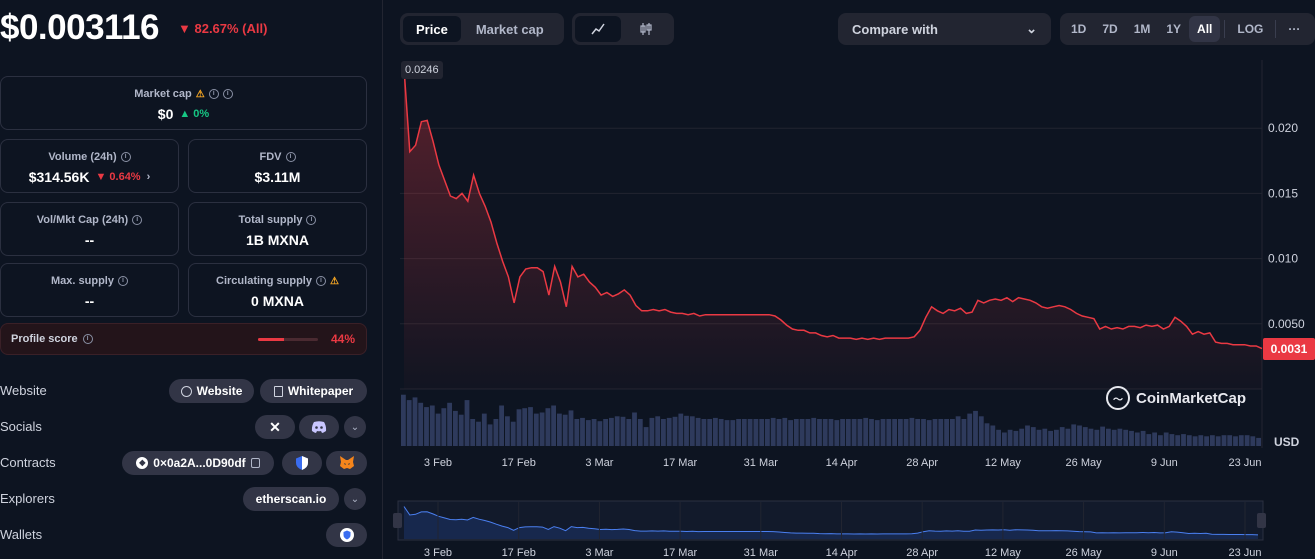 The width and height of the screenshot is (1315, 559). Describe the element at coordinates (1164, 553) in the screenshot. I see `navigator-tick-label: 9 Jun` at that location.